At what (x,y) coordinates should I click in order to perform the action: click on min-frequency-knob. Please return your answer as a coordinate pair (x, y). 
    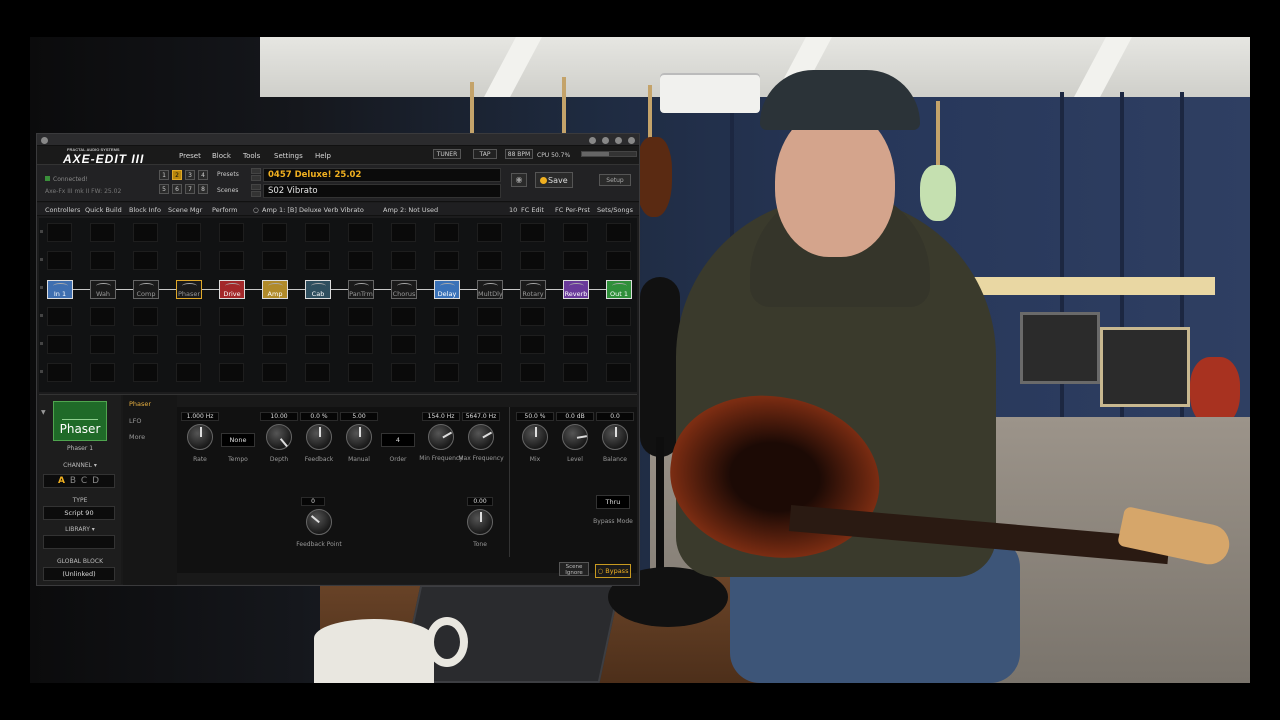
    Looking at the image, I should click on (441, 437).